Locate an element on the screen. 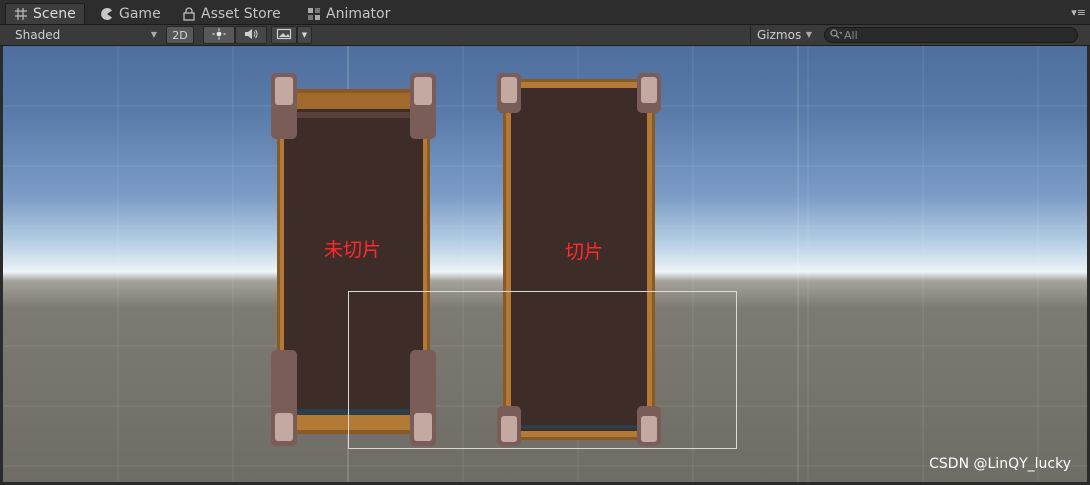  lighting-toggle is located at coordinates (219, 35).